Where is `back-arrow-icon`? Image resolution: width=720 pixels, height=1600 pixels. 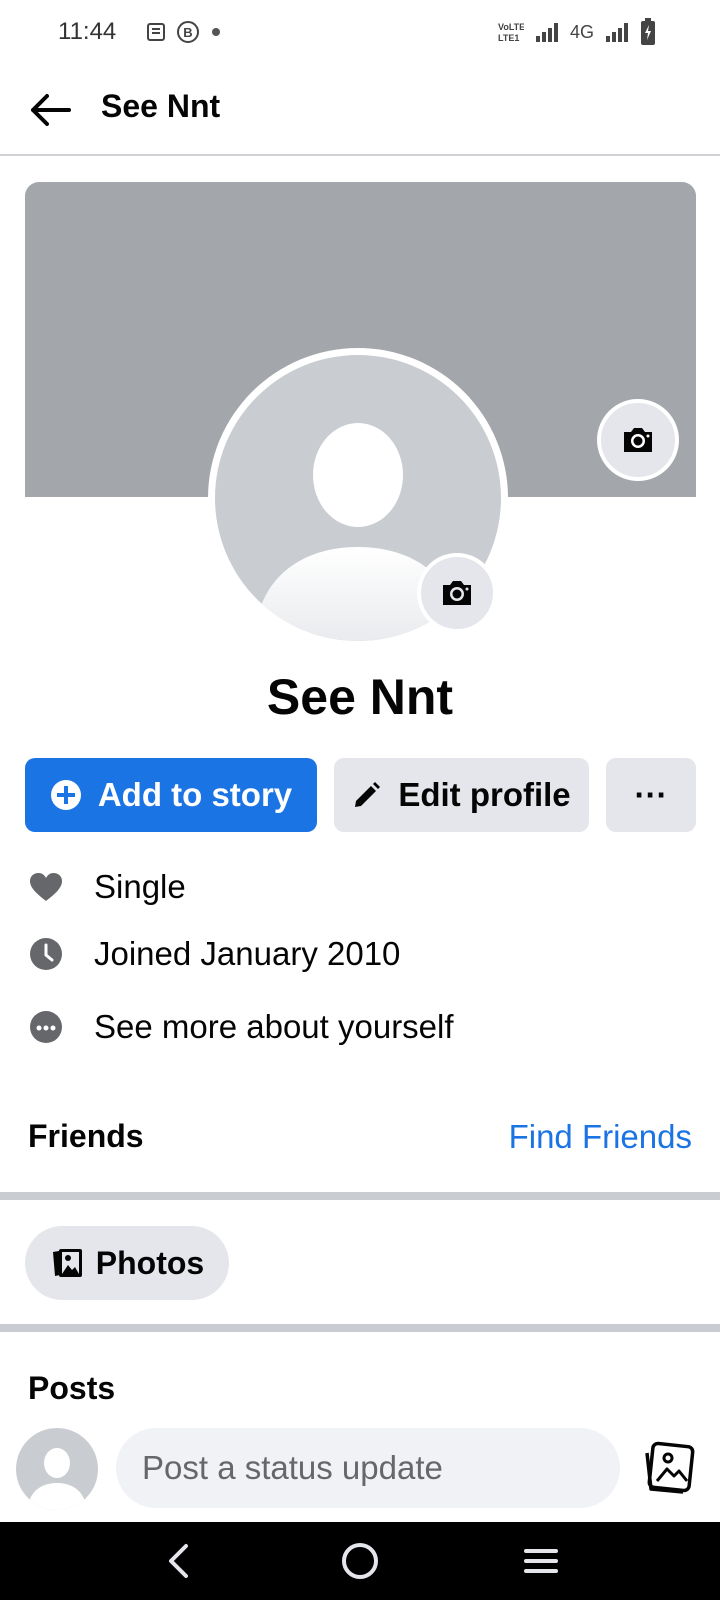
back-arrow-icon is located at coordinates (51, 110).